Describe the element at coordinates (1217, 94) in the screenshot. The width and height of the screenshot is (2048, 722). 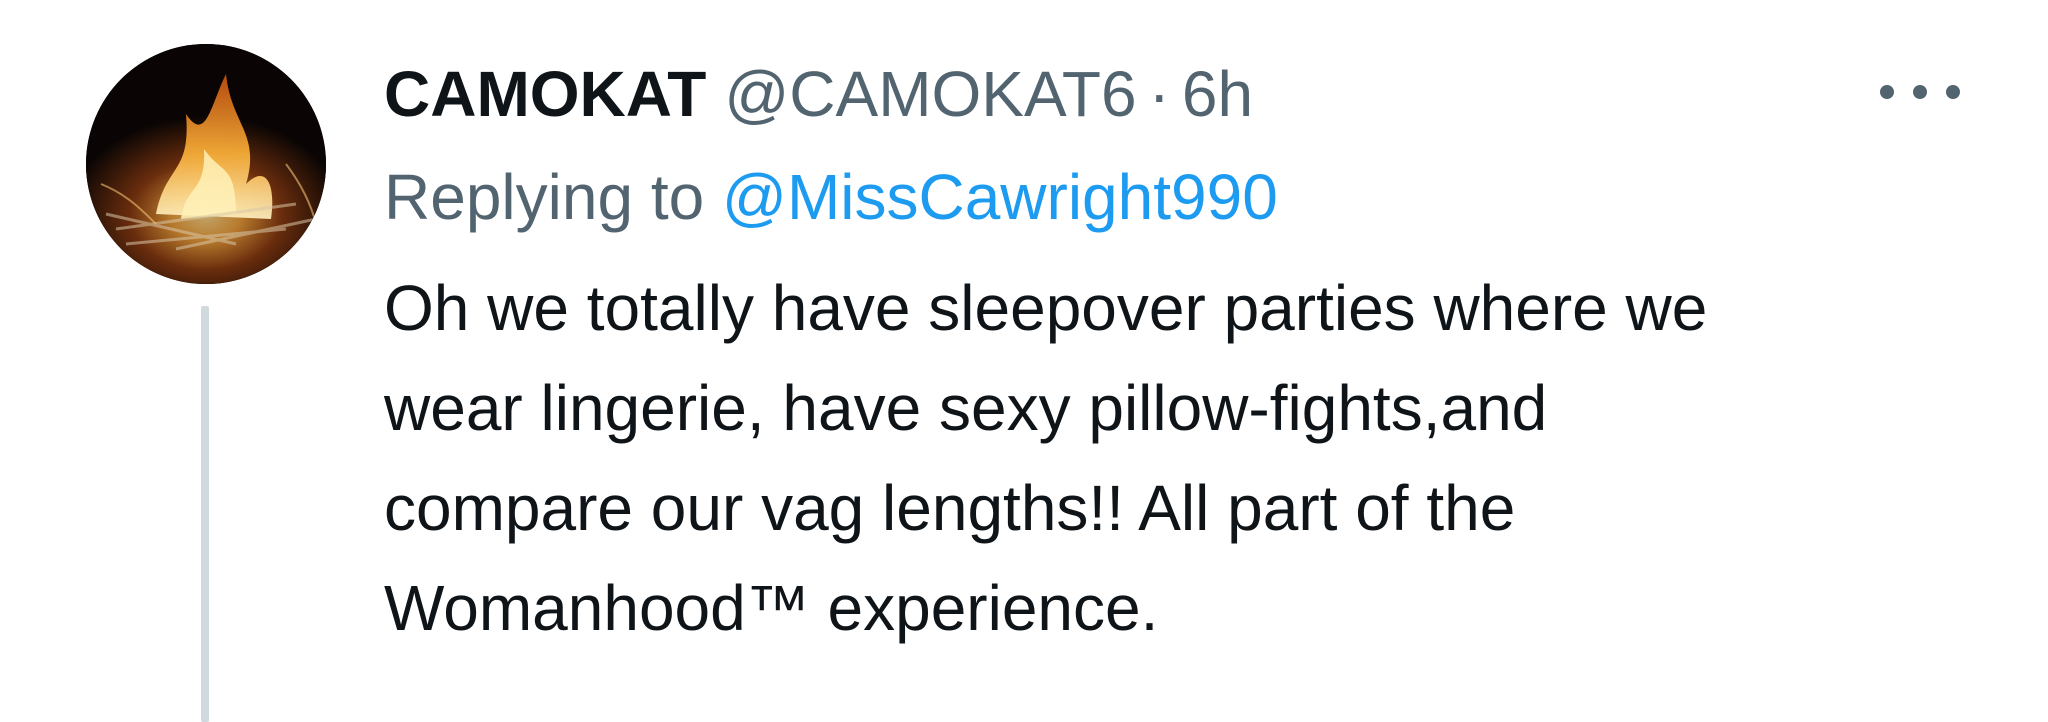
I see `timestamp: 6h` at that location.